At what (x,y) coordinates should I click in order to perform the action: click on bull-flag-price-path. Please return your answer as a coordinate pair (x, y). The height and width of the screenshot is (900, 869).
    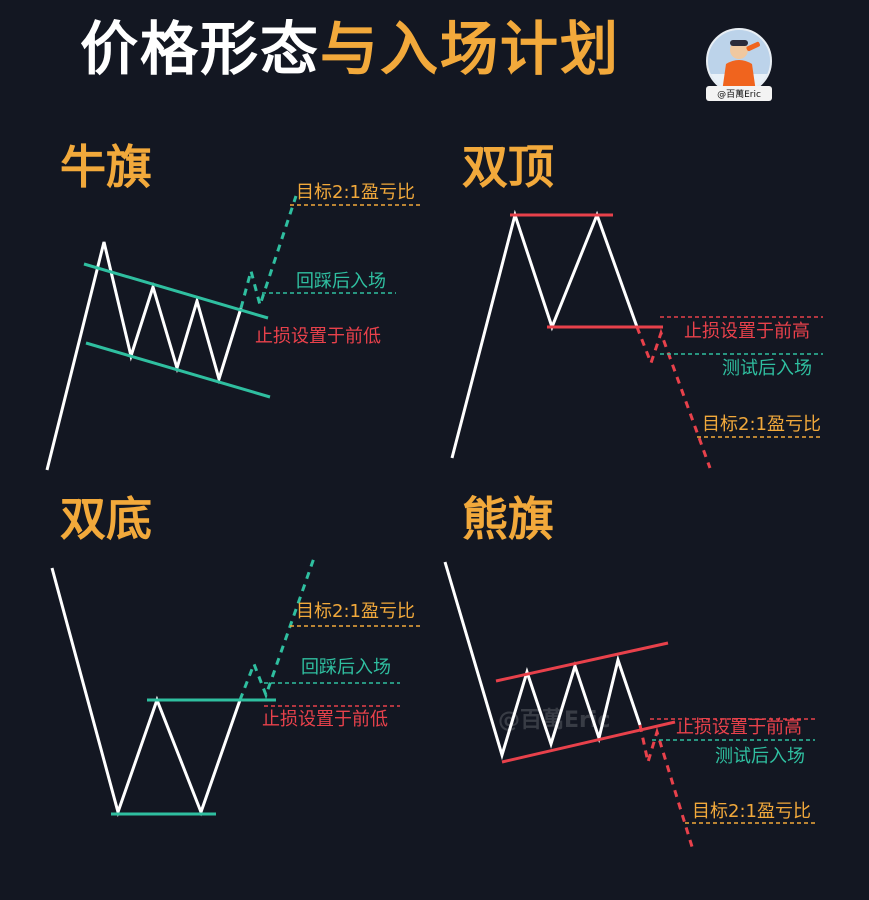
    Looking at the image, I should click on (144, 356).